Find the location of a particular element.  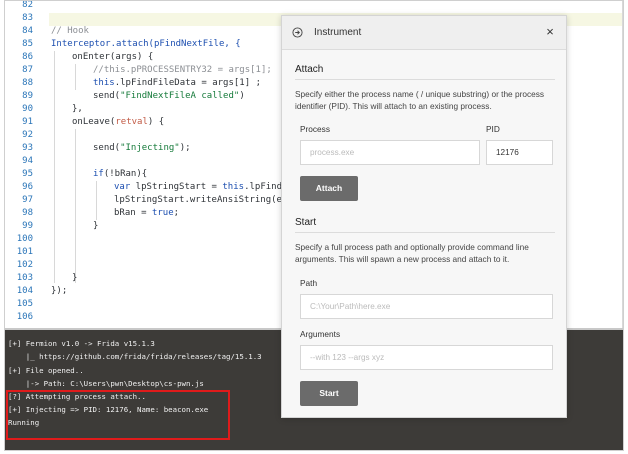

line-number: 95 is located at coordinates (27, 174).